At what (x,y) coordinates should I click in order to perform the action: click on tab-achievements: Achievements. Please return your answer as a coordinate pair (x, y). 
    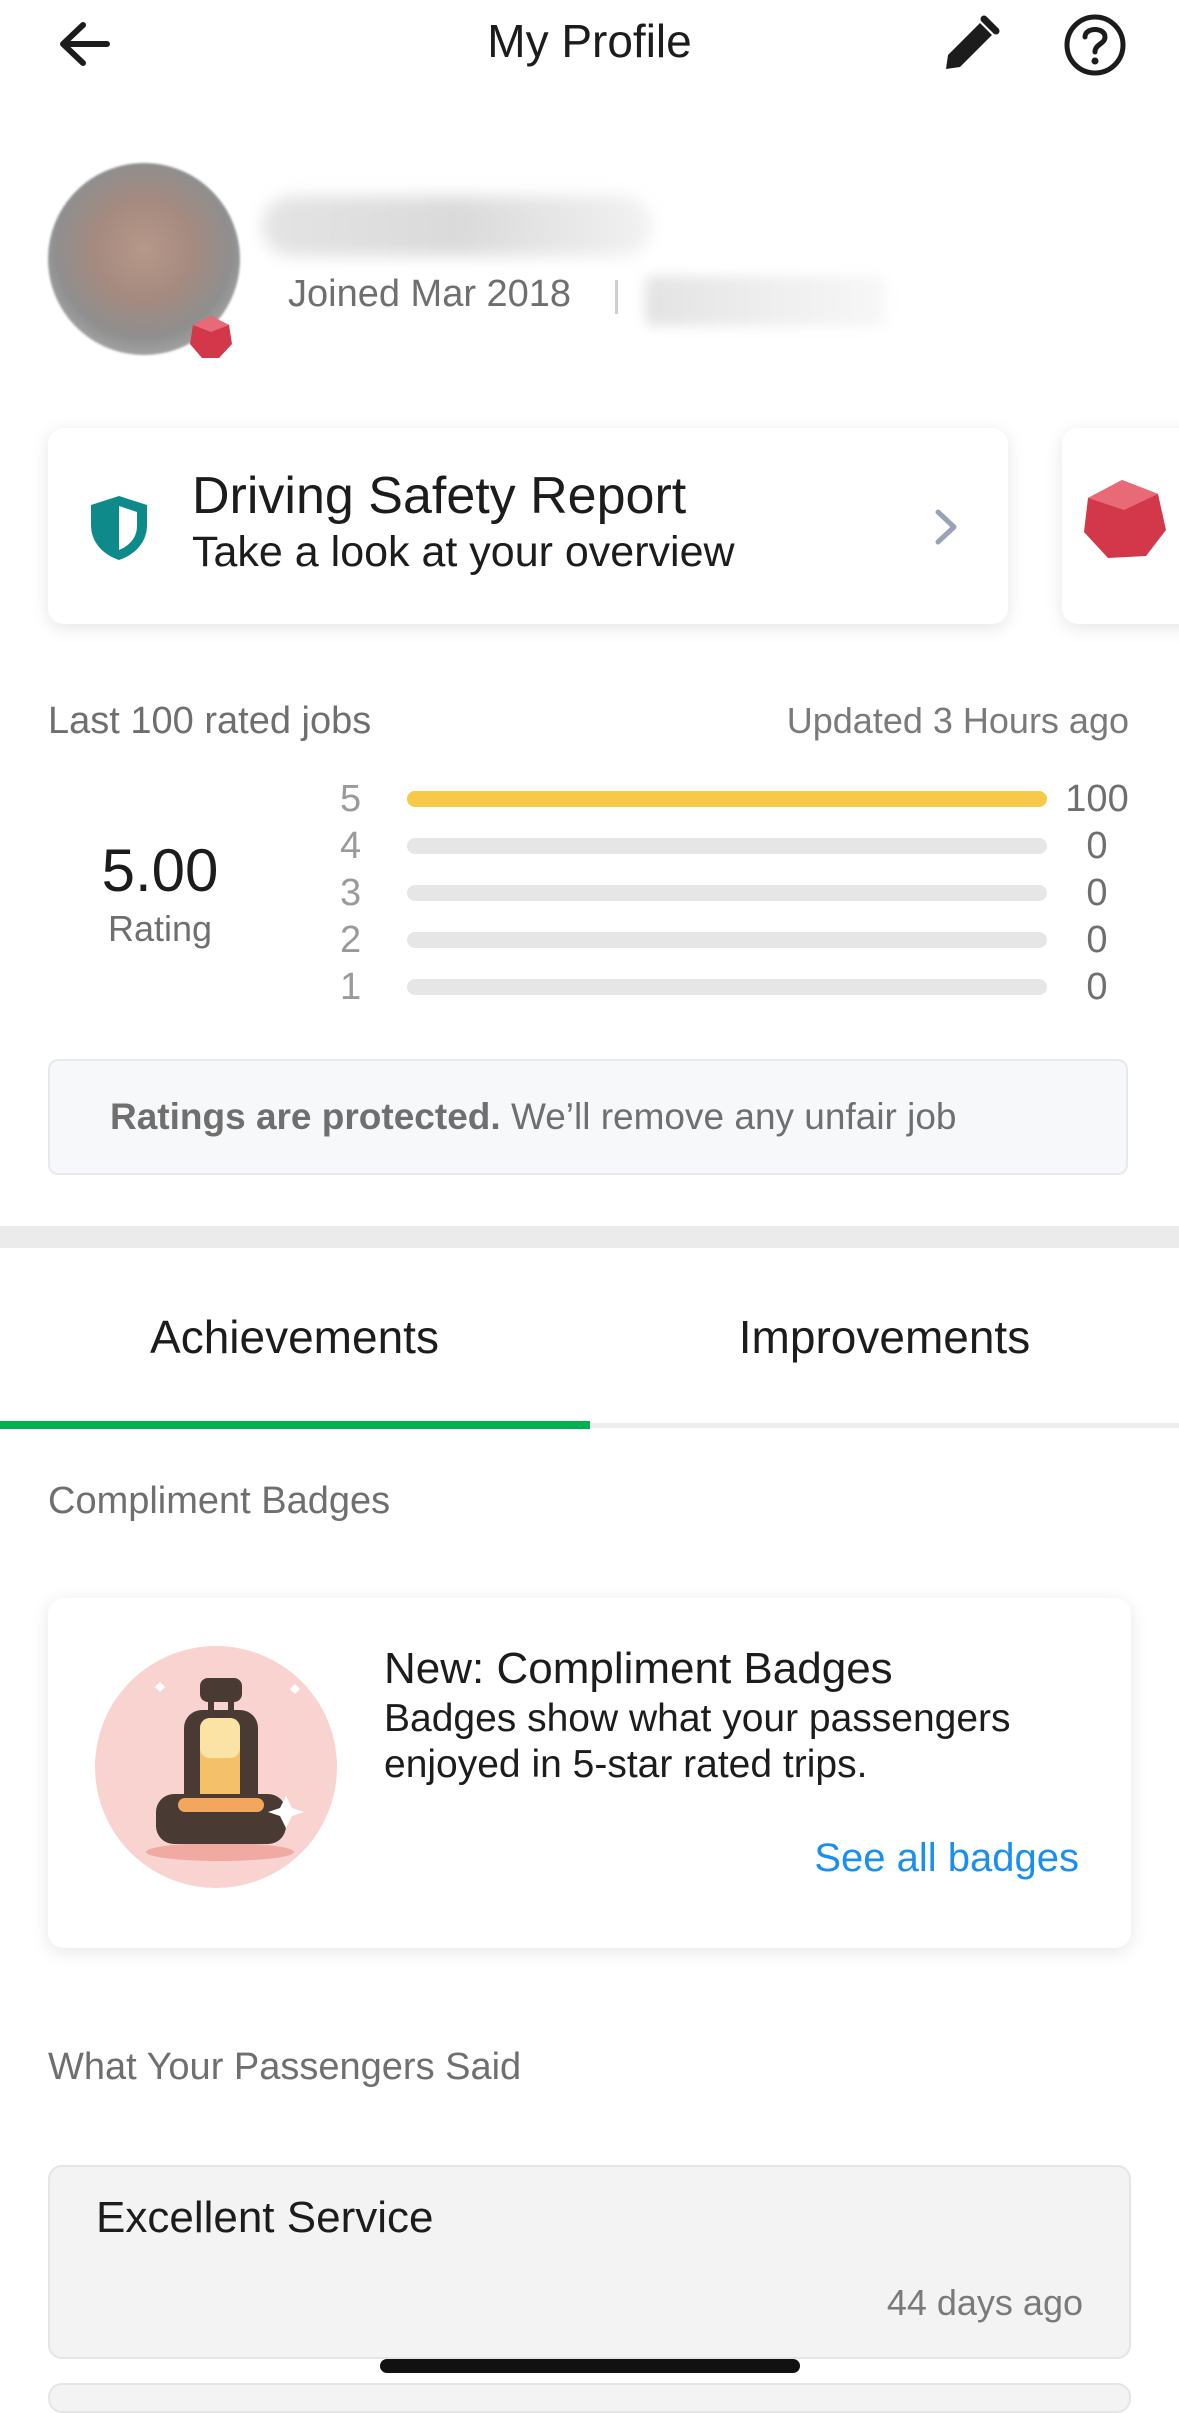
    Looking at the image, I should click on (294, 1337).